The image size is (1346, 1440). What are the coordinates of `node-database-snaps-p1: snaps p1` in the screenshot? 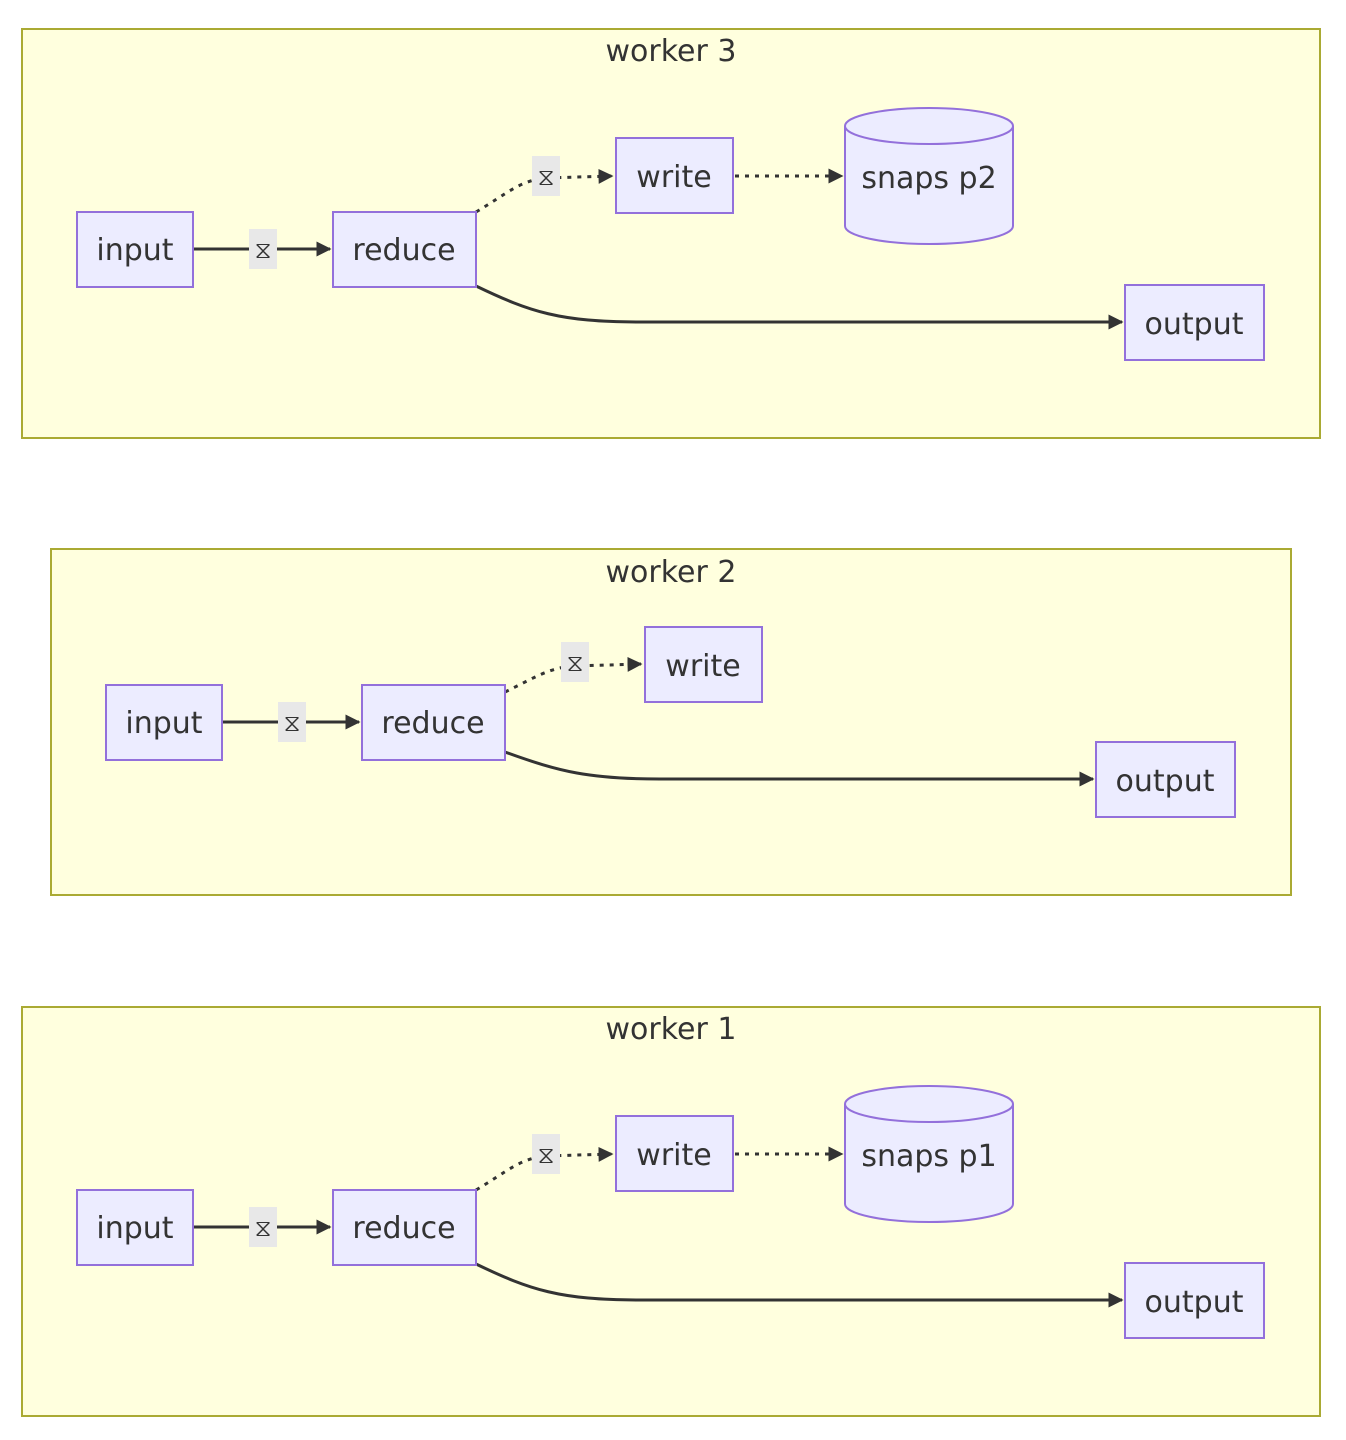 It's located at (929, 1154).